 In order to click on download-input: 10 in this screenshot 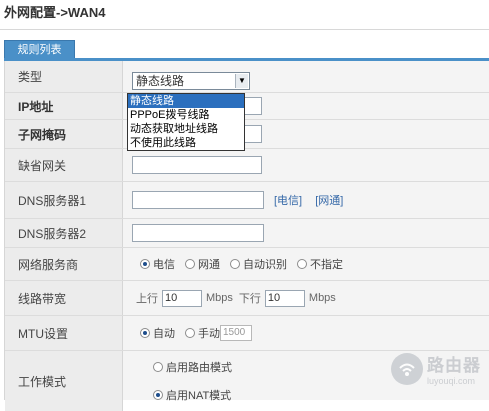, I will do `click(284, 298)`.